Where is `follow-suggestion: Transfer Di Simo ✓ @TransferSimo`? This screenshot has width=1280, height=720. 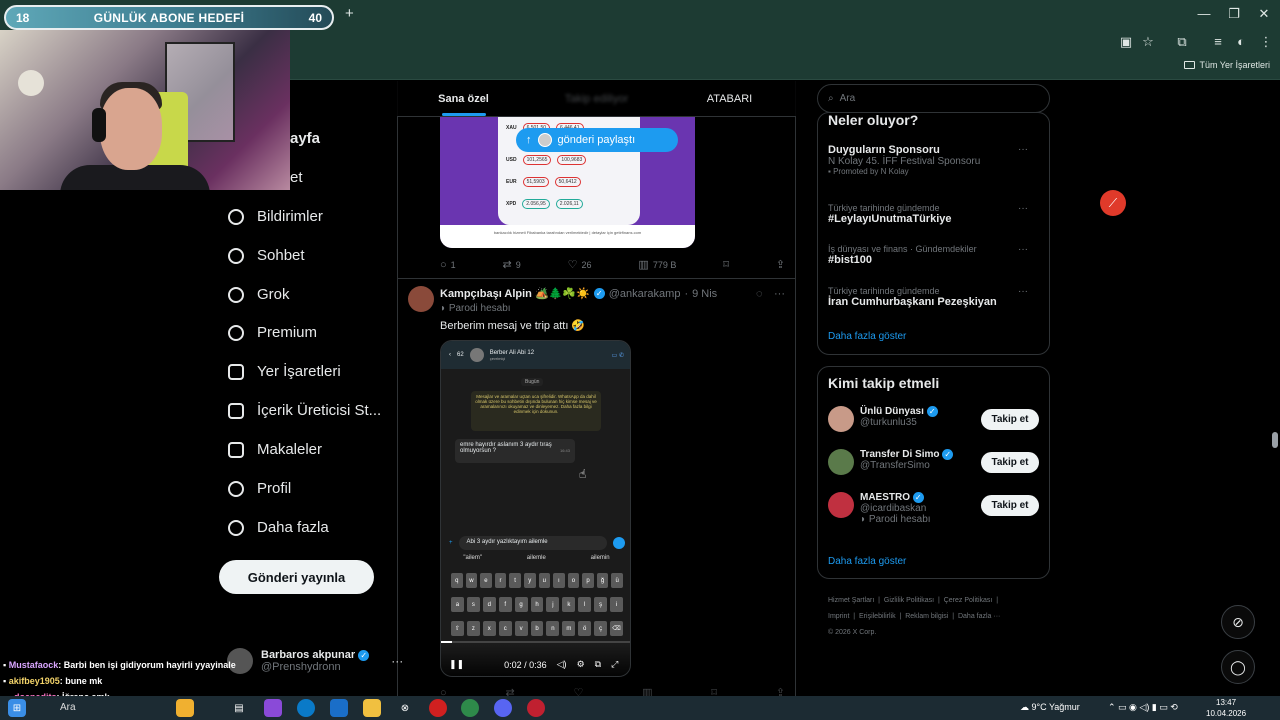 follow-suggestion: Transfer Di Simo ✓ @TransferSimo is located at coordinates (891, 462).